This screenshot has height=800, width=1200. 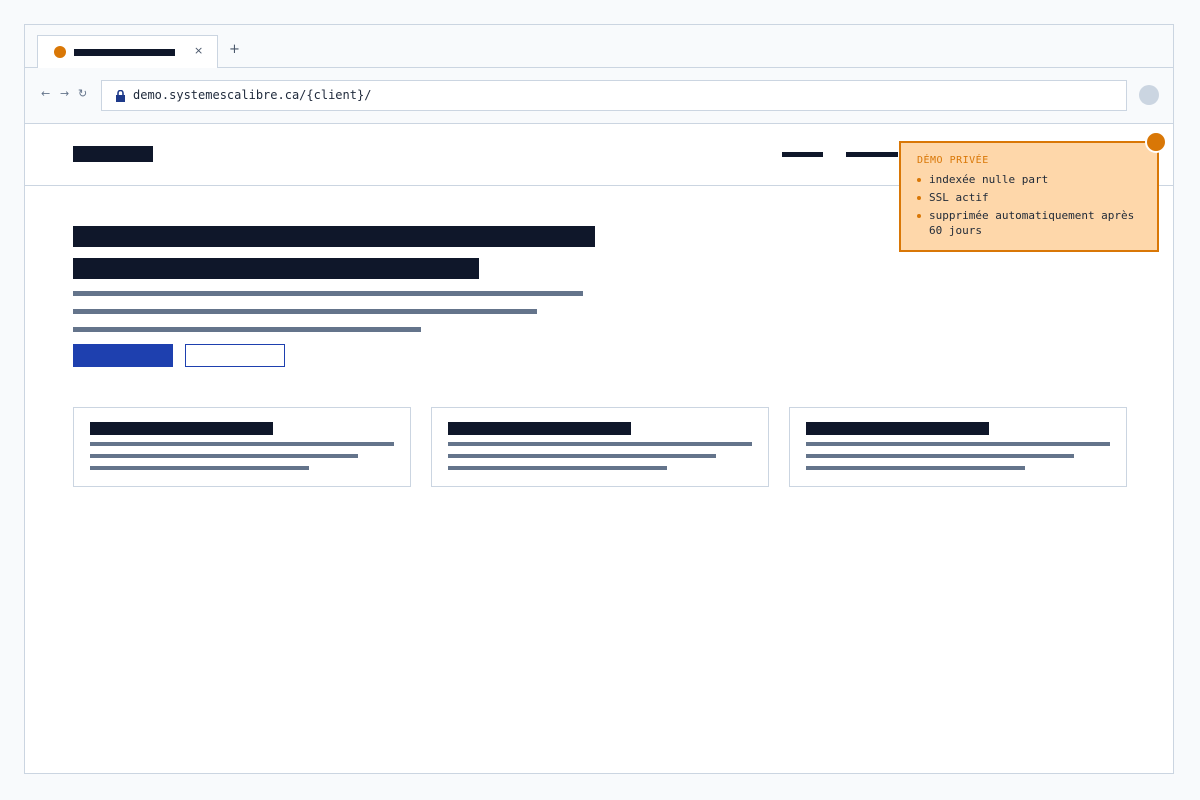 I want to click on notice-item: SSL actif, so click(x=1032, y=197).